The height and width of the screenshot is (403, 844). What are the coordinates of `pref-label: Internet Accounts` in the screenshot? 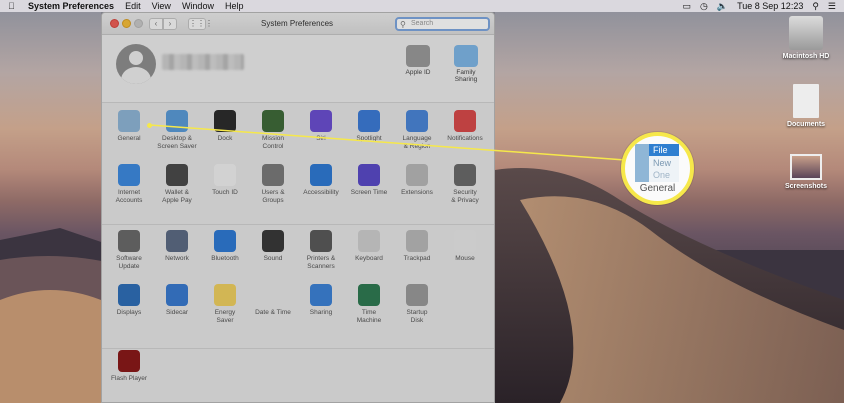 It's located at (129, 196).